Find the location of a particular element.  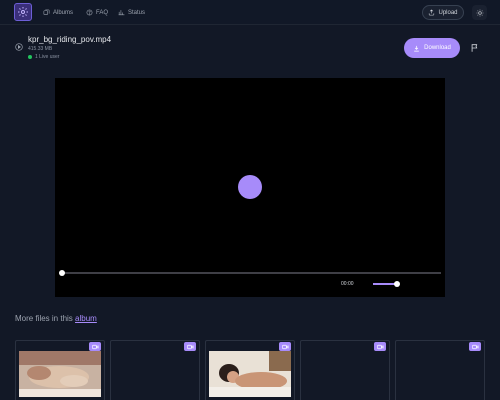

flag-icon is located at coordinates (475, 48).